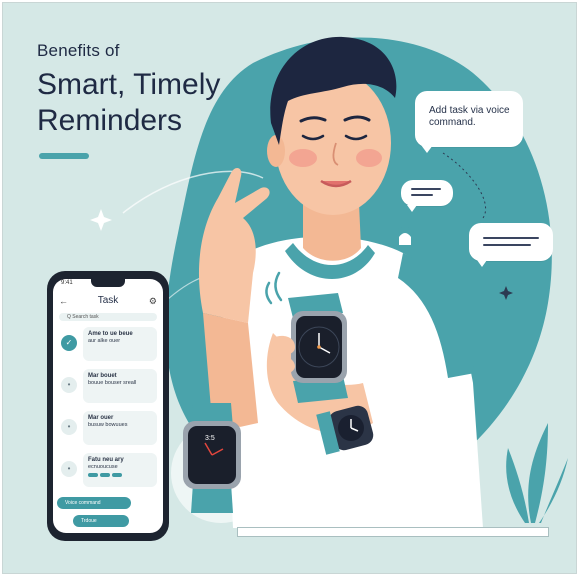 The image size is (579, 576). I want to click on task-title: Mar ouer, so click(101, 418).